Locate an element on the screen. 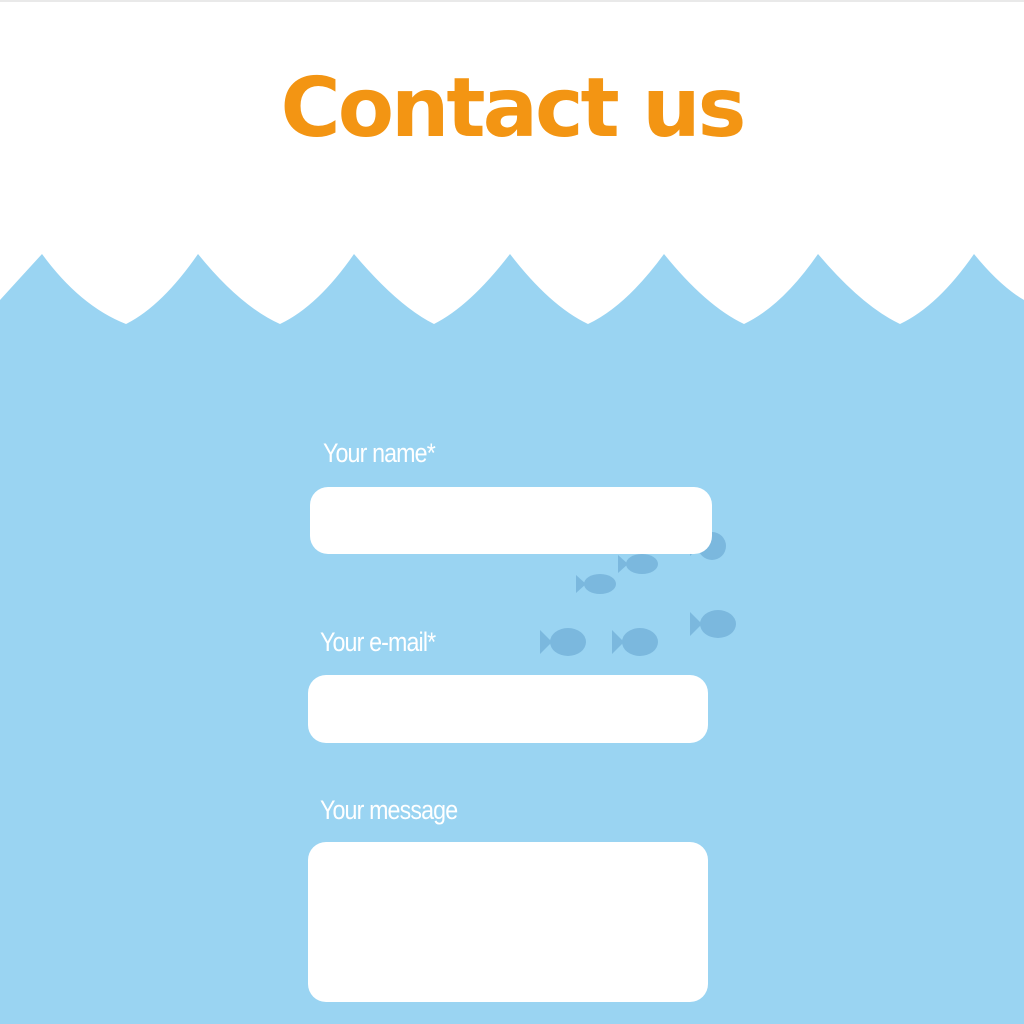 This screenshot has width=1024, height=1024. name-field is located at coordinates (511, 520).